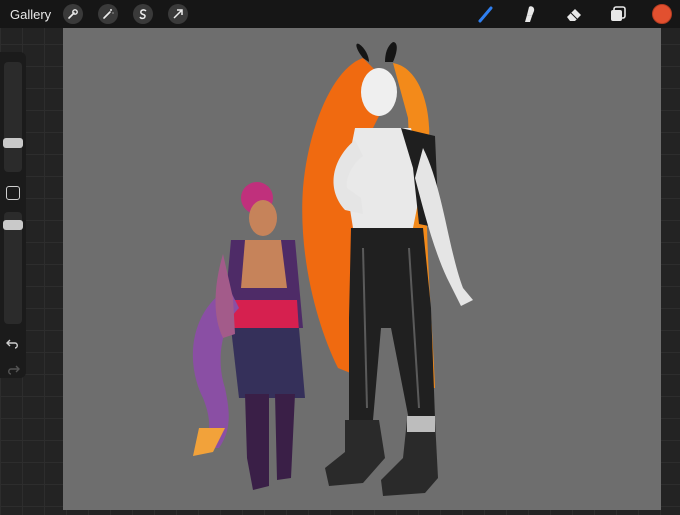  I want to click on tall-character-pants, so click(392, 324).